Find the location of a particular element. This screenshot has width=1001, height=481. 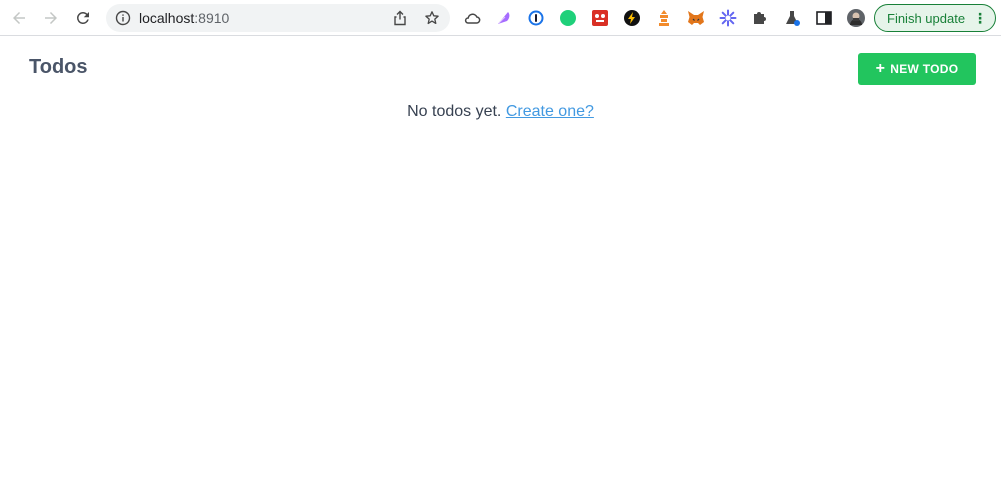

info-icon is located at coordinates (123, 18).